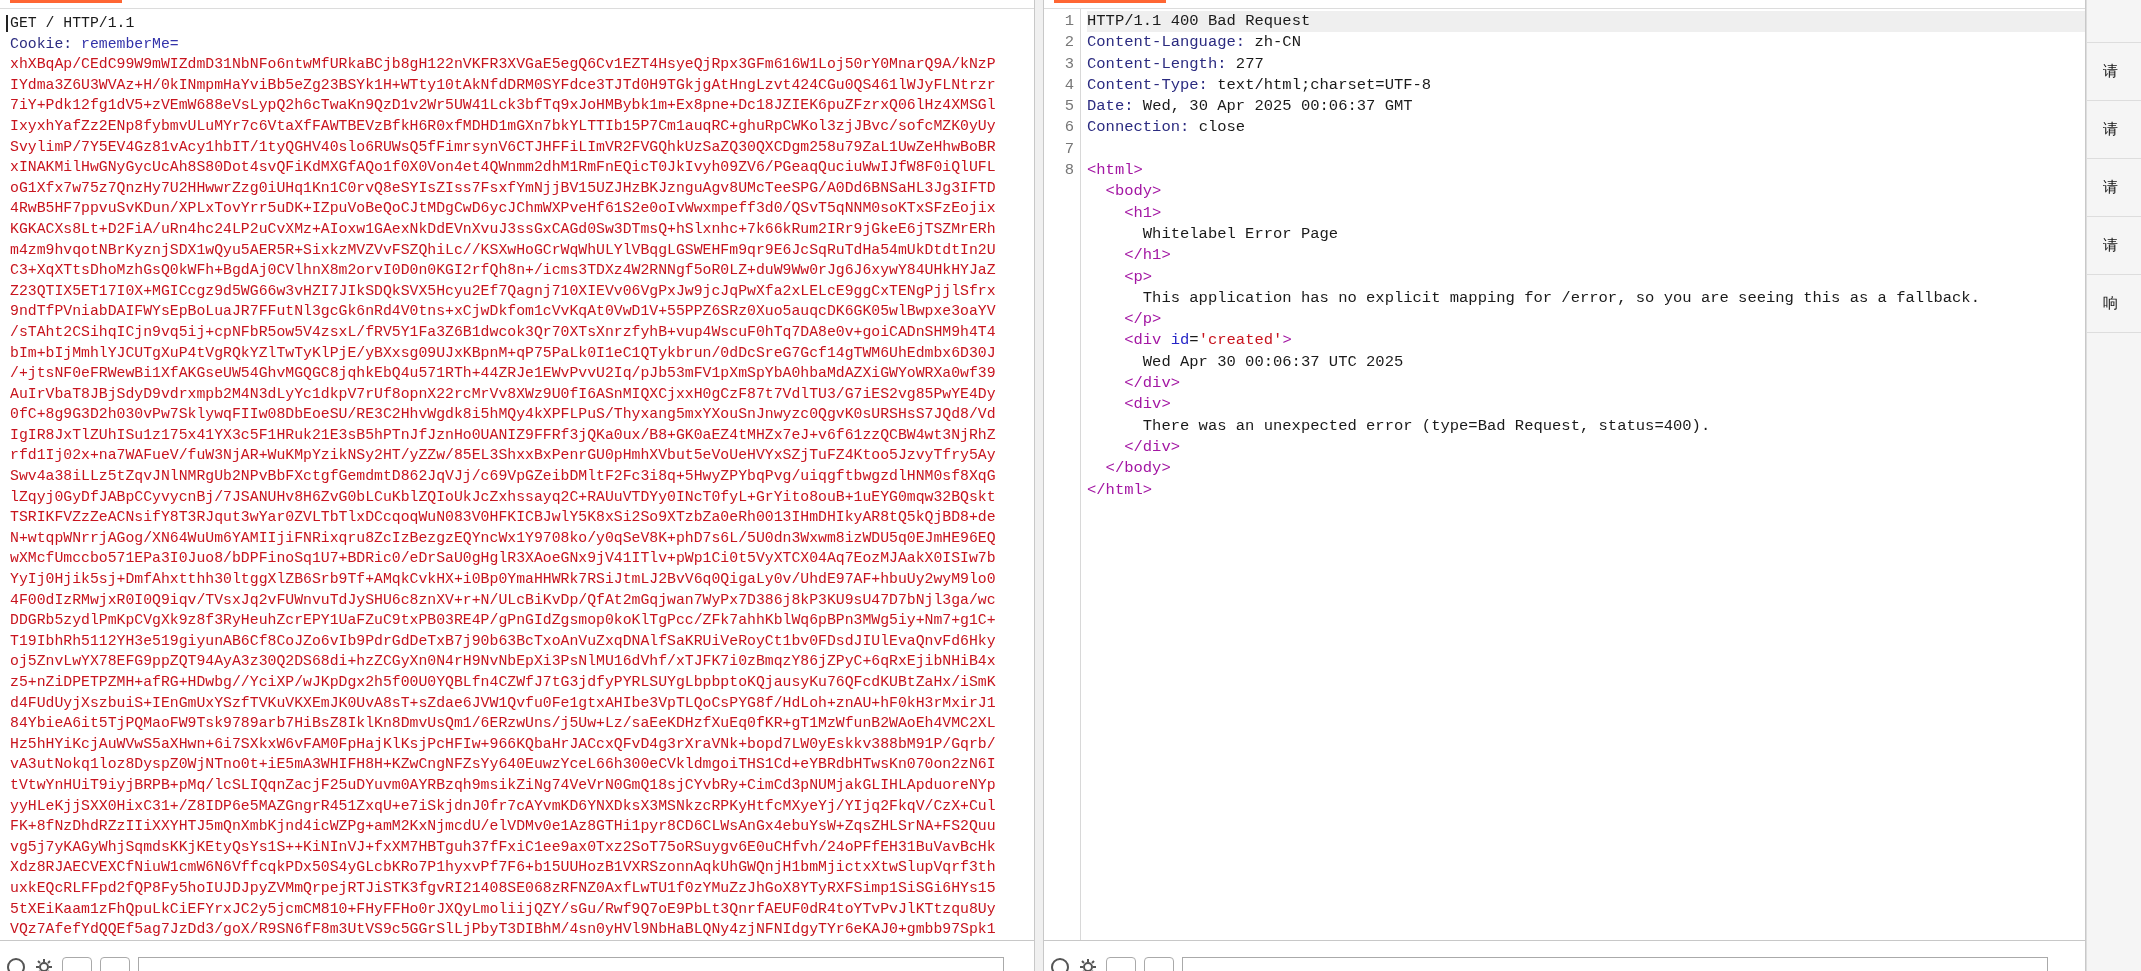 This screenshot has width=2141, height=971. I want to click on cookie-value: FK+8fNzDhdRZzIIiXXYHTJ5mQnXmbKjnd4icWZPg+amM2KxNjmcdU/elVDMv0e1Az8GTHi1pyr8CD6CLWsAnGx4ebuYsW+ZqsZHLSrNA+FS2Quu, so click(503, 826).